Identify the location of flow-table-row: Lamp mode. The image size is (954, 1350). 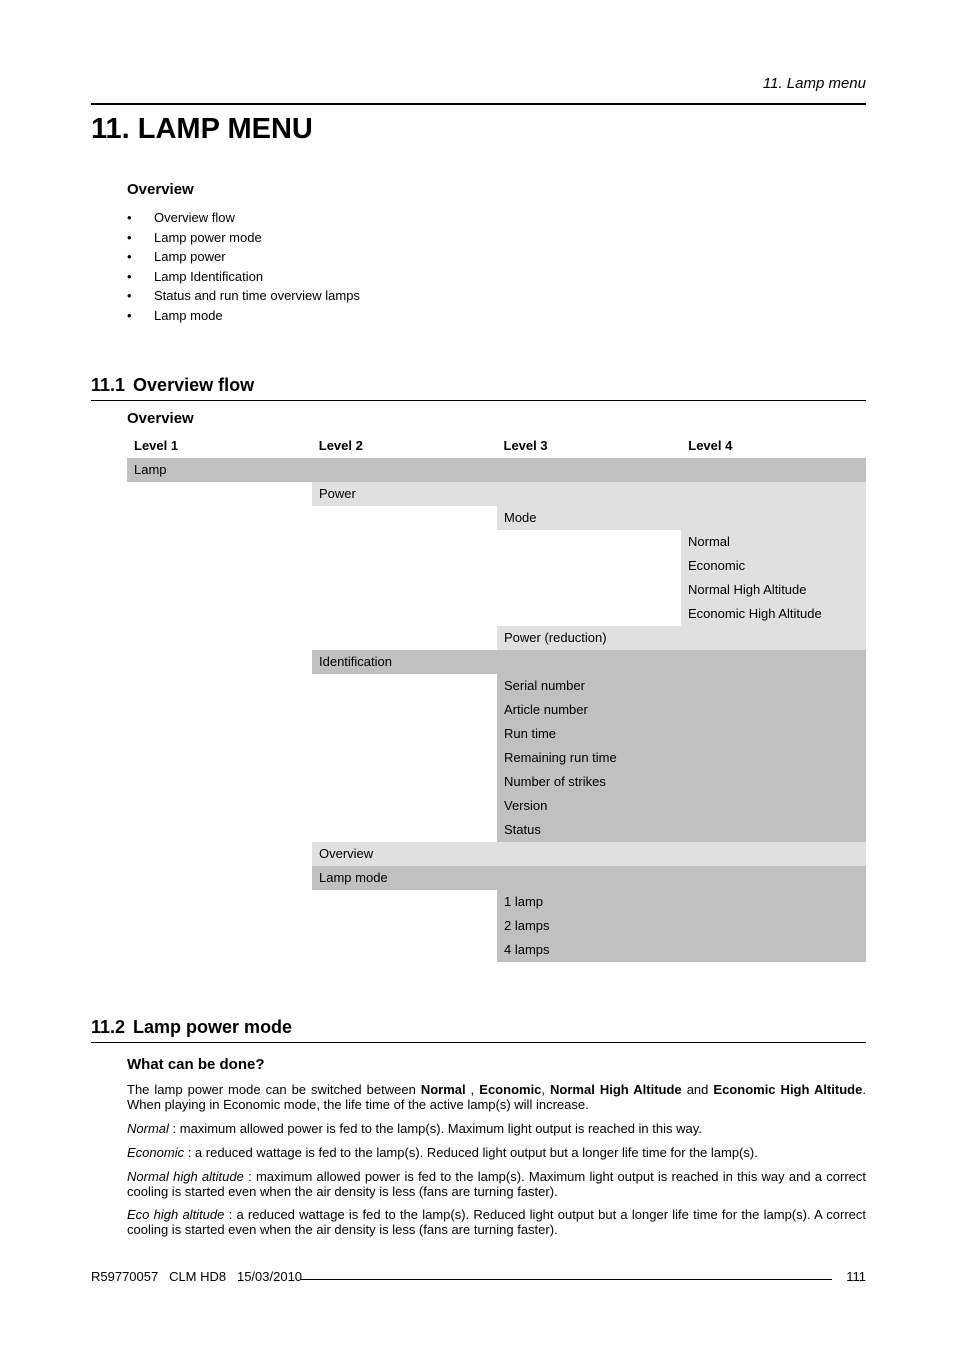
(496, 878).